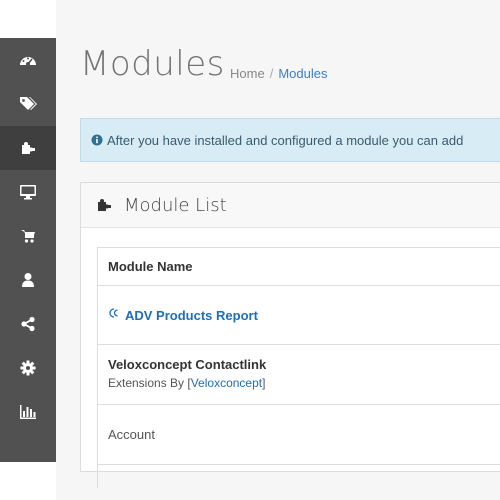  I want to click on column-header-module-name: Module Name, so click(150, 266).